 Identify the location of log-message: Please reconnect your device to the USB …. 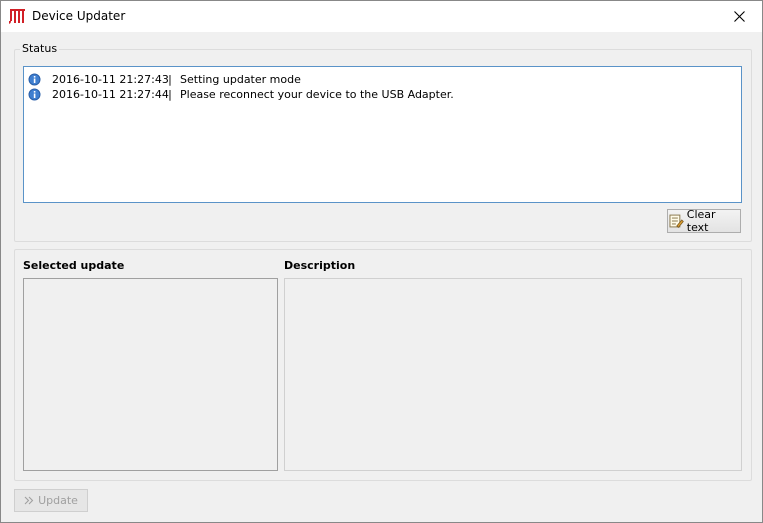
(317, 94).